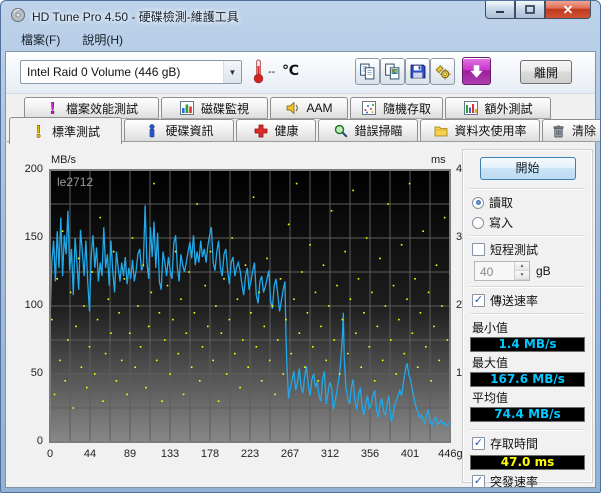  I want to click on tab-row-secondary: 檔案效能測試 磁碟監視 AAM 隨機存取 額外測試, so click(287, 108).